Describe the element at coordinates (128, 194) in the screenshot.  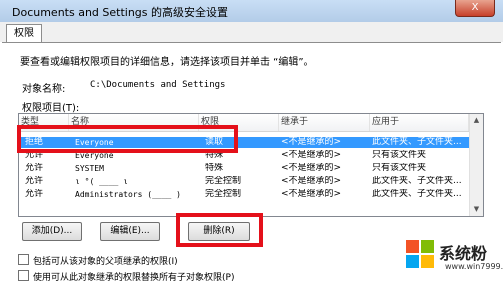
I see `row-name: Administrators (____ )` at that location.